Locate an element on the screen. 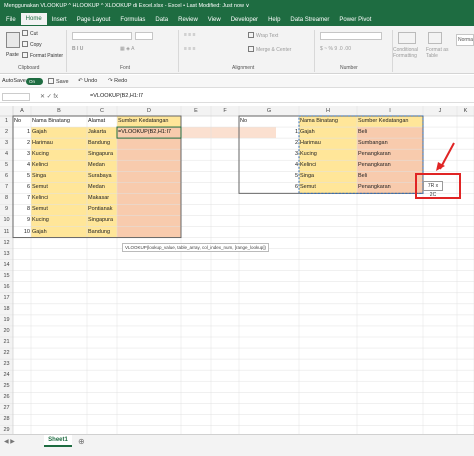  selection-size-tip: 7R x 2C is located at coordinates (433, 189).